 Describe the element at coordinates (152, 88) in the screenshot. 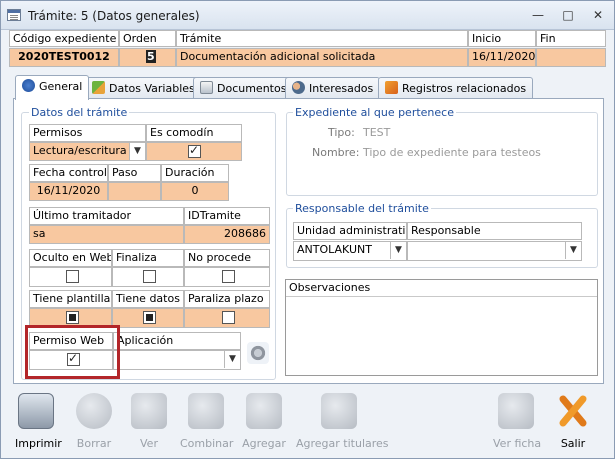

I see `tab-datos-variables-label: Datos Variables` at that location.